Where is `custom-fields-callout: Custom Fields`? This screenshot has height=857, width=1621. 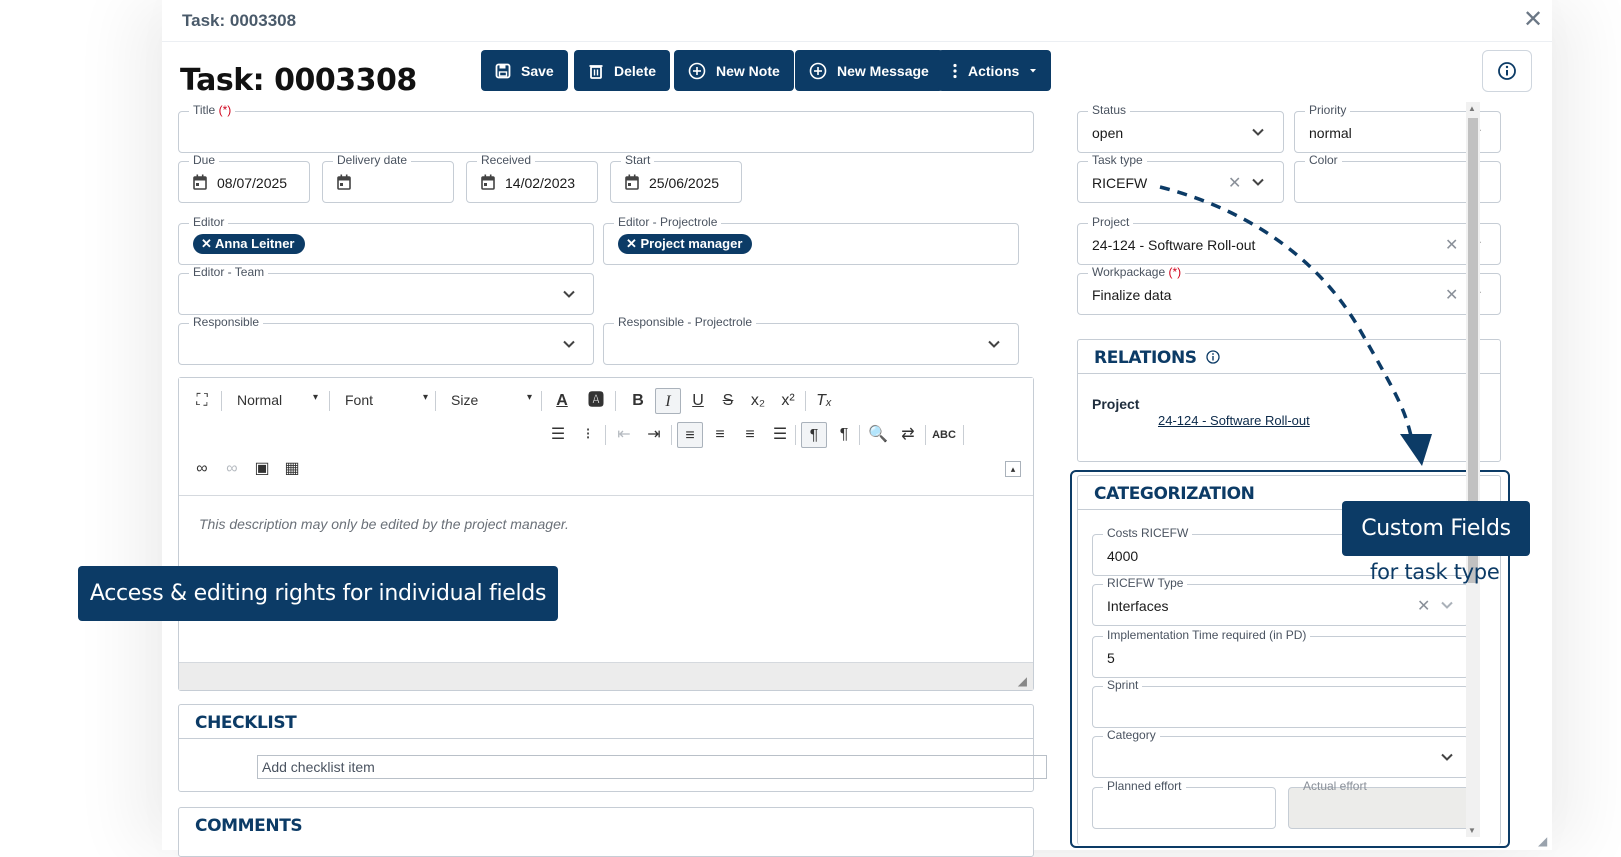 custom-fields-callout: Custom Fields is located at coordinates (1436, 528).